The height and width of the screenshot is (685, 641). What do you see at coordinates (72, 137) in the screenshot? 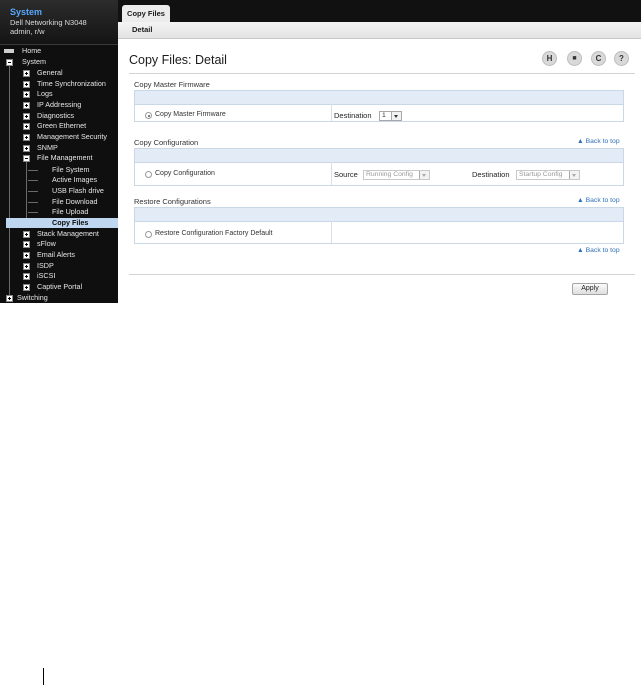
I see `nav-item-management-security: Management Security` at bounding box center [72, 137].